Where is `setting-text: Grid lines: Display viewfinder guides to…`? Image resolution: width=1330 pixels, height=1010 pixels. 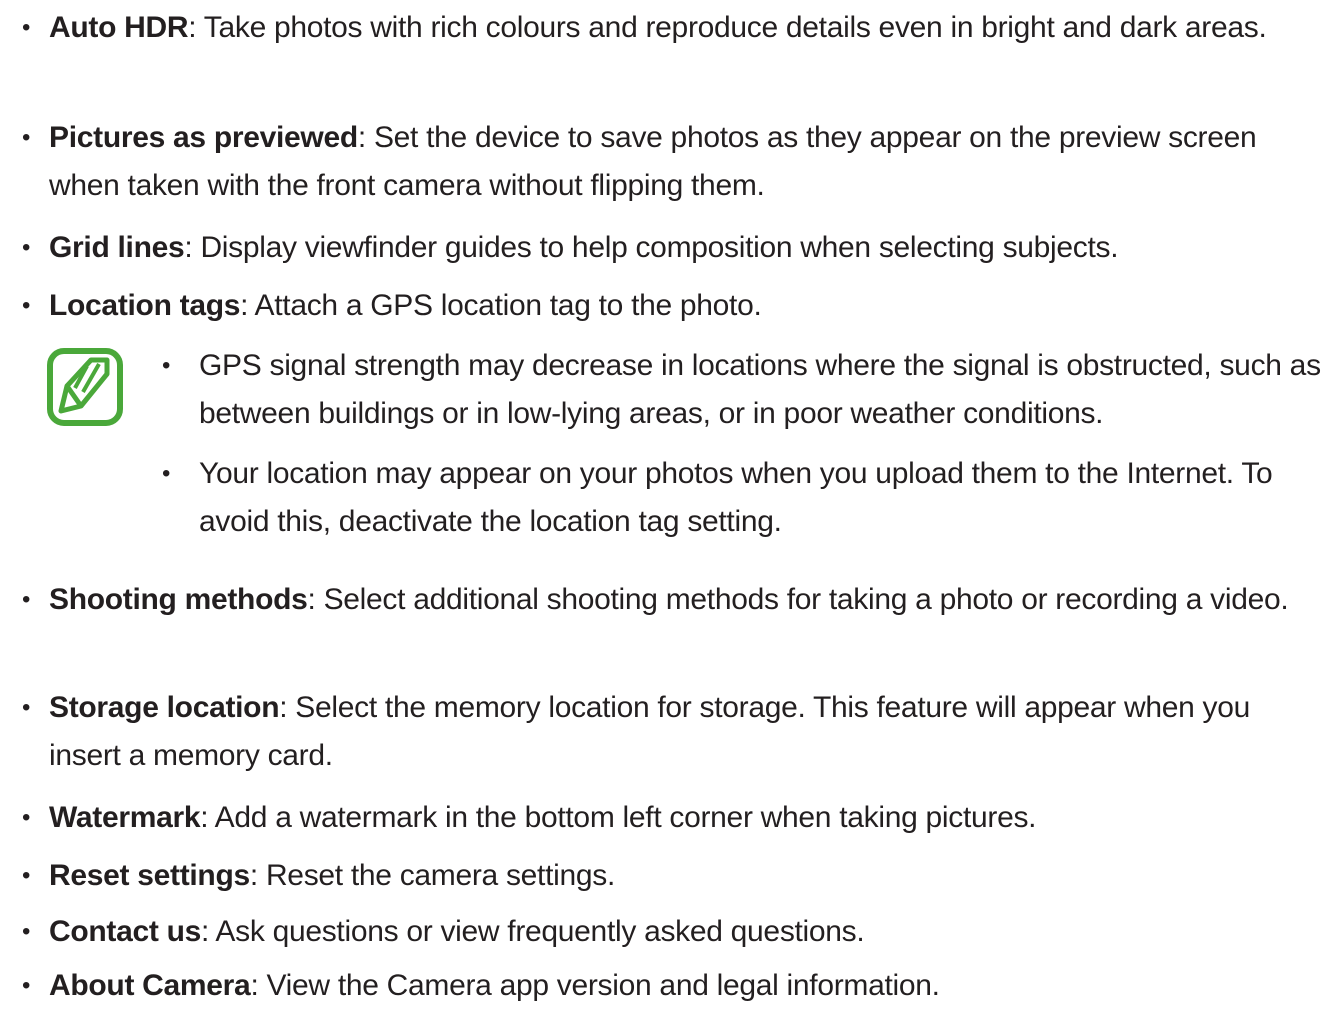 setting-text: Grid lines: Display viewfinder guides to… is located at coordinates (678, 248).